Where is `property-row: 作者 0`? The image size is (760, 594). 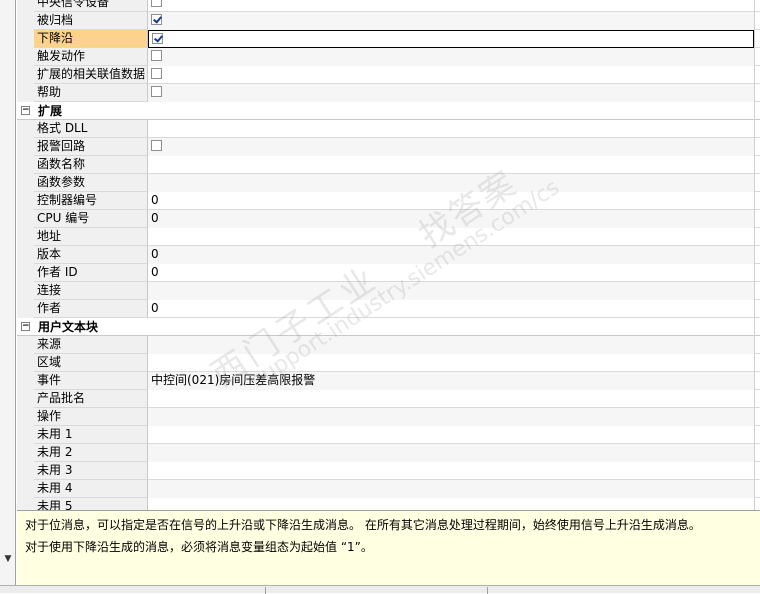 property-row: 作者 0 is located at coordinates (388, 309).